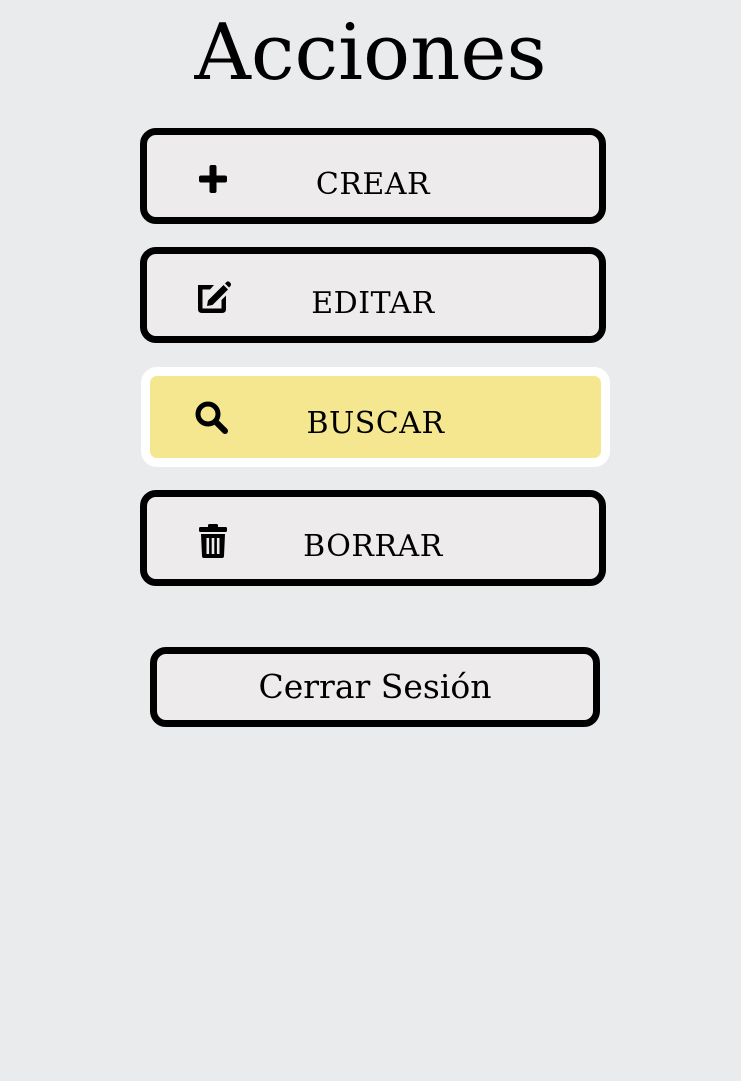 The height and width of the screenshot is (1081, 741). What do you see at coordinates (373, 303) in the screenshot?
I see `editar-button-label: EDITAR` at bounding box center [373, 303].